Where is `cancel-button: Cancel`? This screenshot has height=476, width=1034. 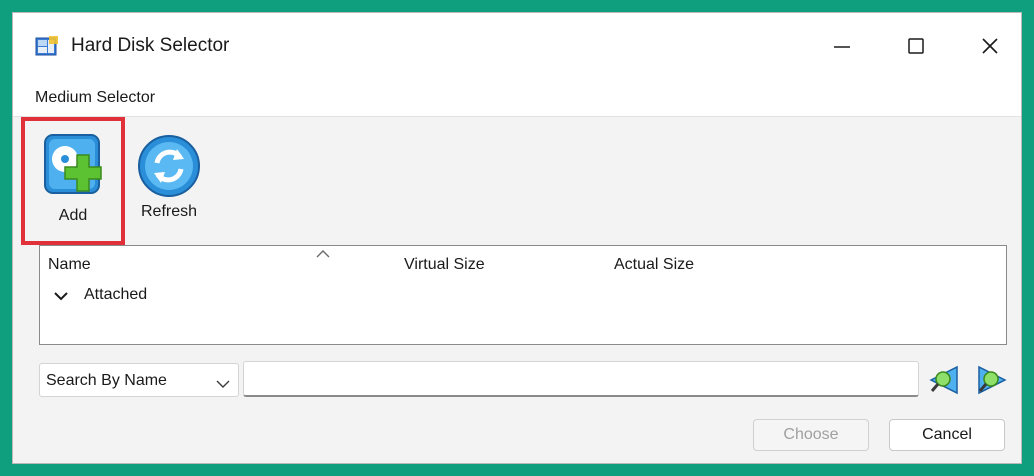 cancel-button: Cancel is located at coordinates (947, 435).